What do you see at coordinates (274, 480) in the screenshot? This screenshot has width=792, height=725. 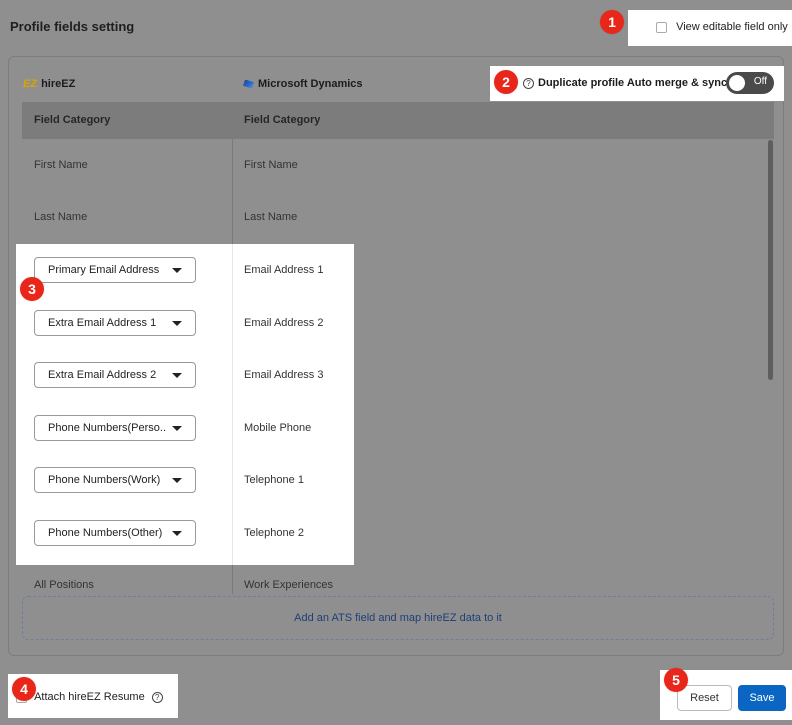 I see `ats-field-telephone-1: Telephone 1` at bounding box center [274, 480].